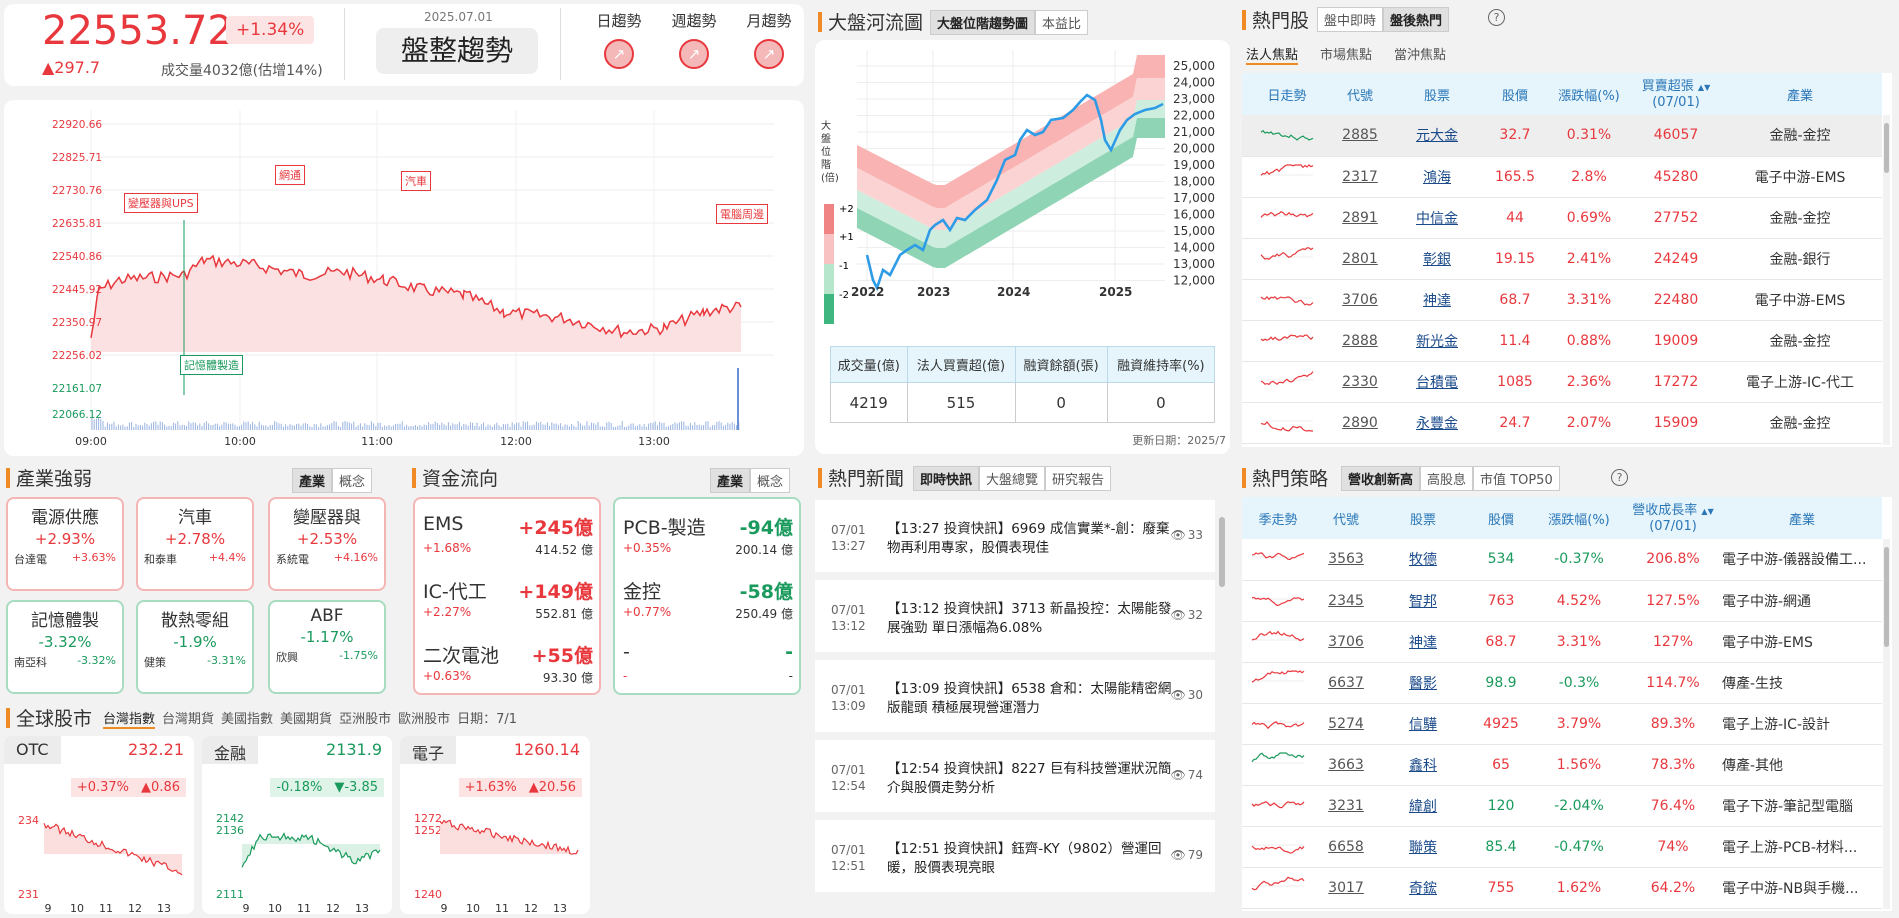 The height and width of the screenshot is (918, 1899). What do you see at coordinates (1416, 19) in the screenshot?
I see `tab-afterhours: 盤後熱門` at bounding box center [1416, 19].